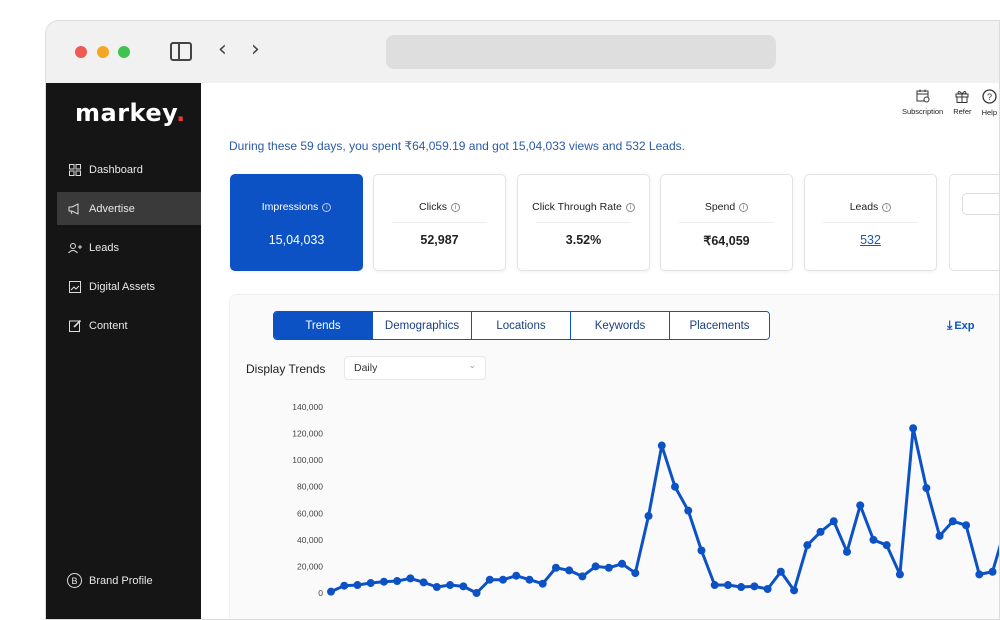 The height and width of the screenshot is (620, 1000). I want to click on sidebar-toggle-icon, so click(181, 51).